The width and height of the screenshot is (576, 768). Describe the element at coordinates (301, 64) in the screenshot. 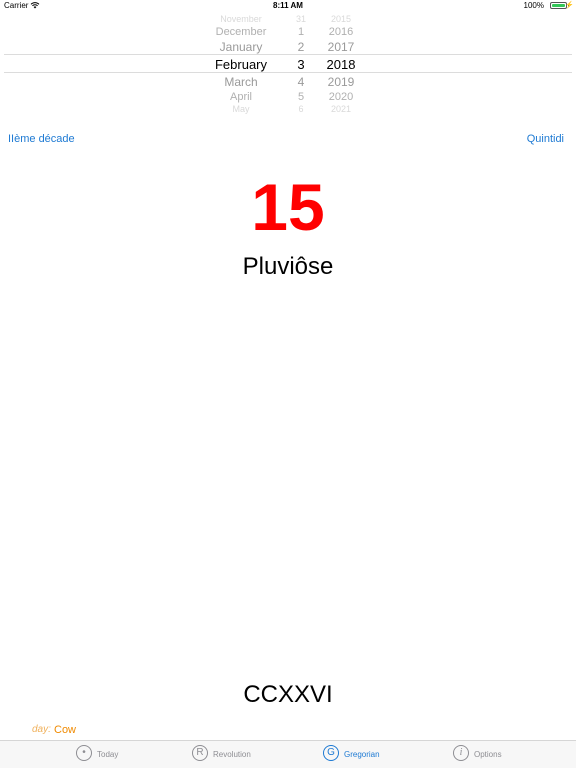

I see `picker-day: 3` at that location.